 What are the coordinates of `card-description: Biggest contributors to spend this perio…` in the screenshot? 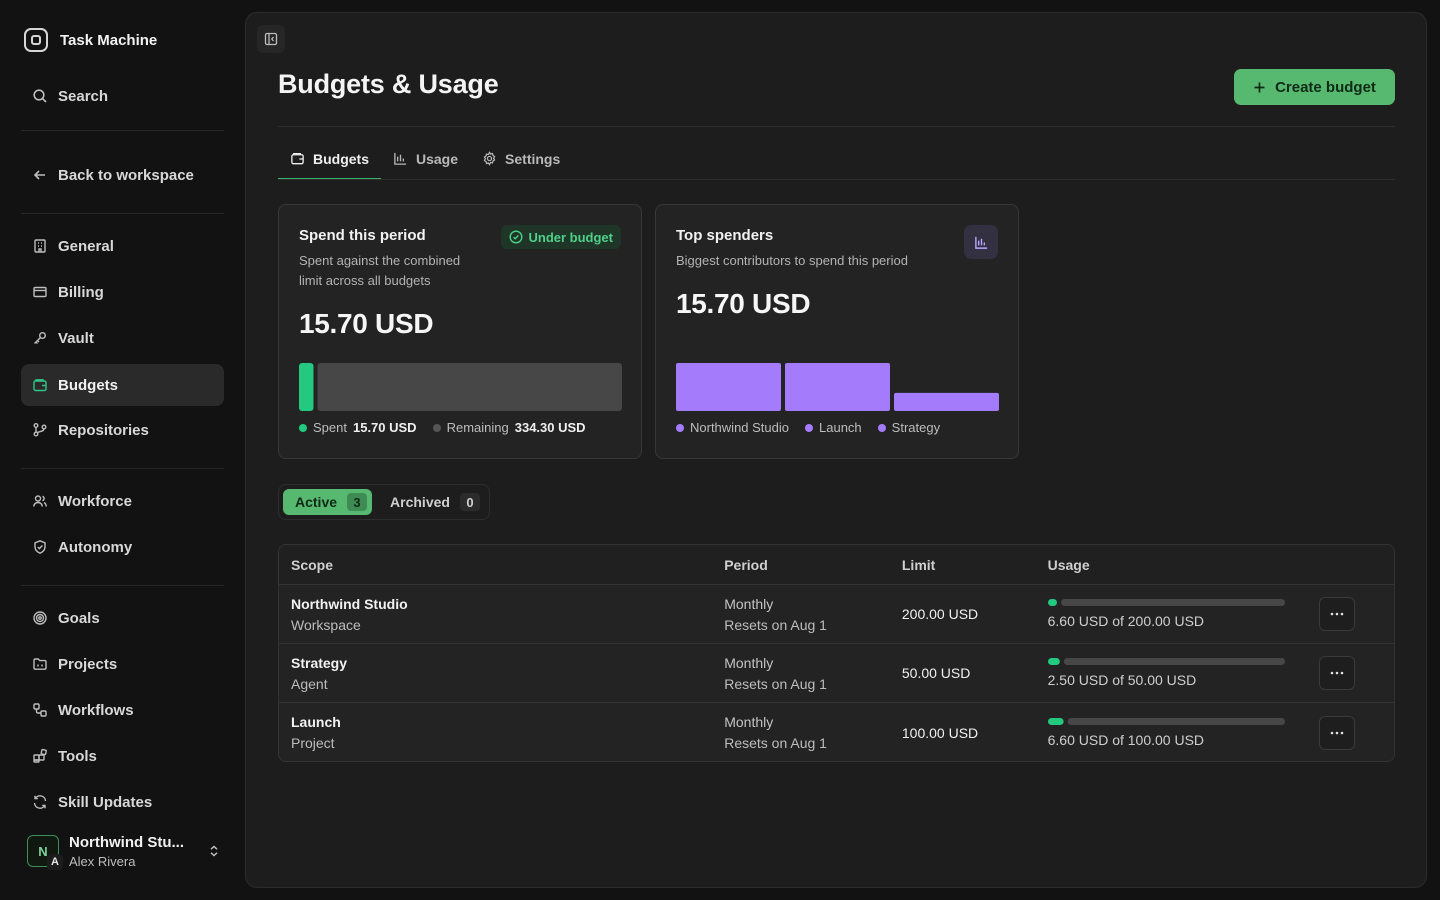 It's located at (792, 260).